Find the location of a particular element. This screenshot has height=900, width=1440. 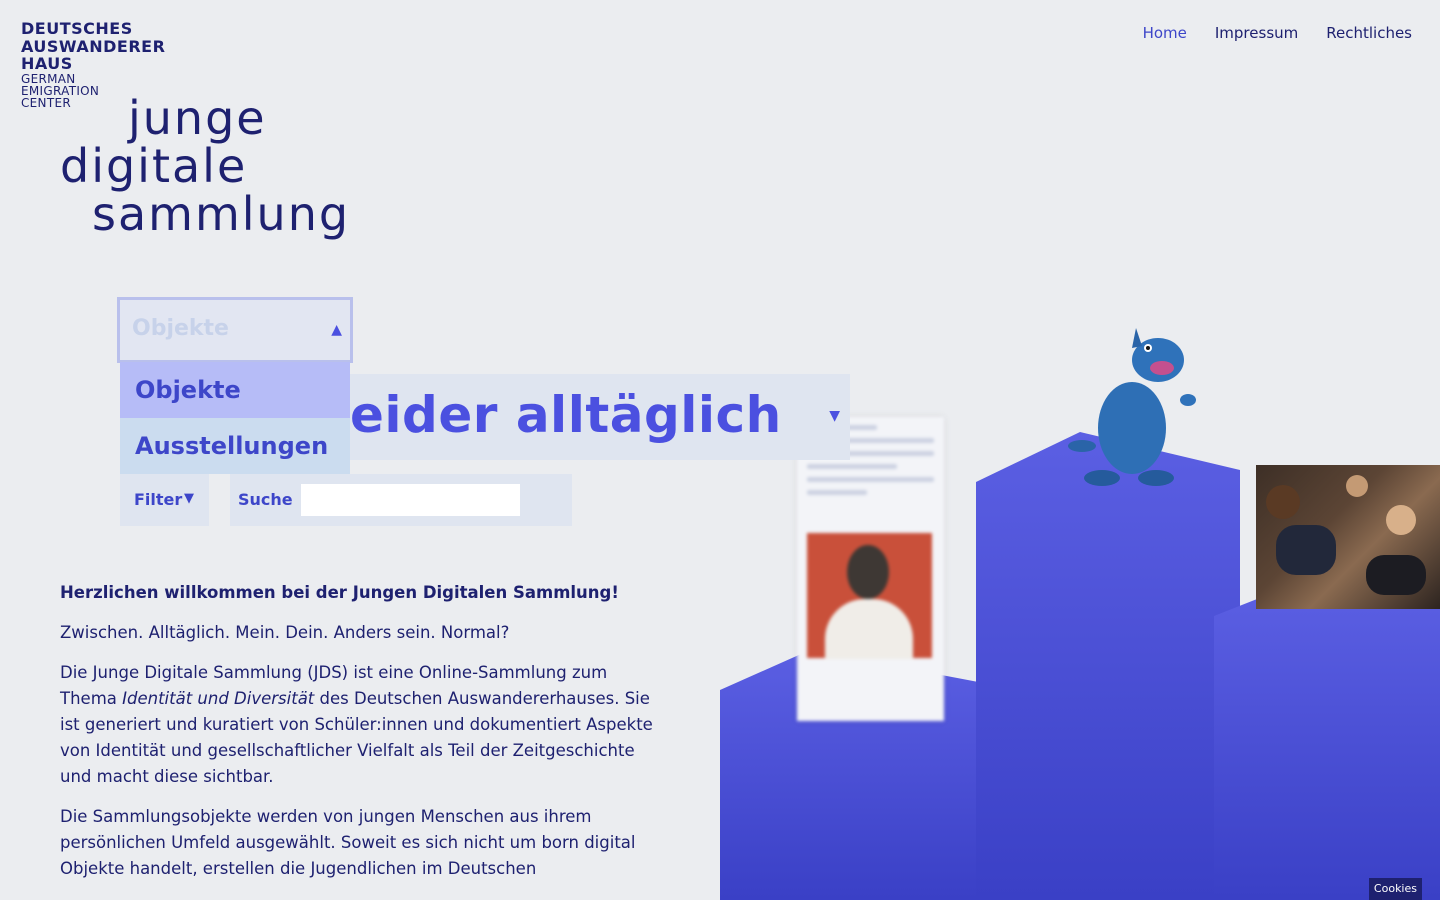

type-select-menu: Objekte Ausstellungen is located at coordinates (235, 418).